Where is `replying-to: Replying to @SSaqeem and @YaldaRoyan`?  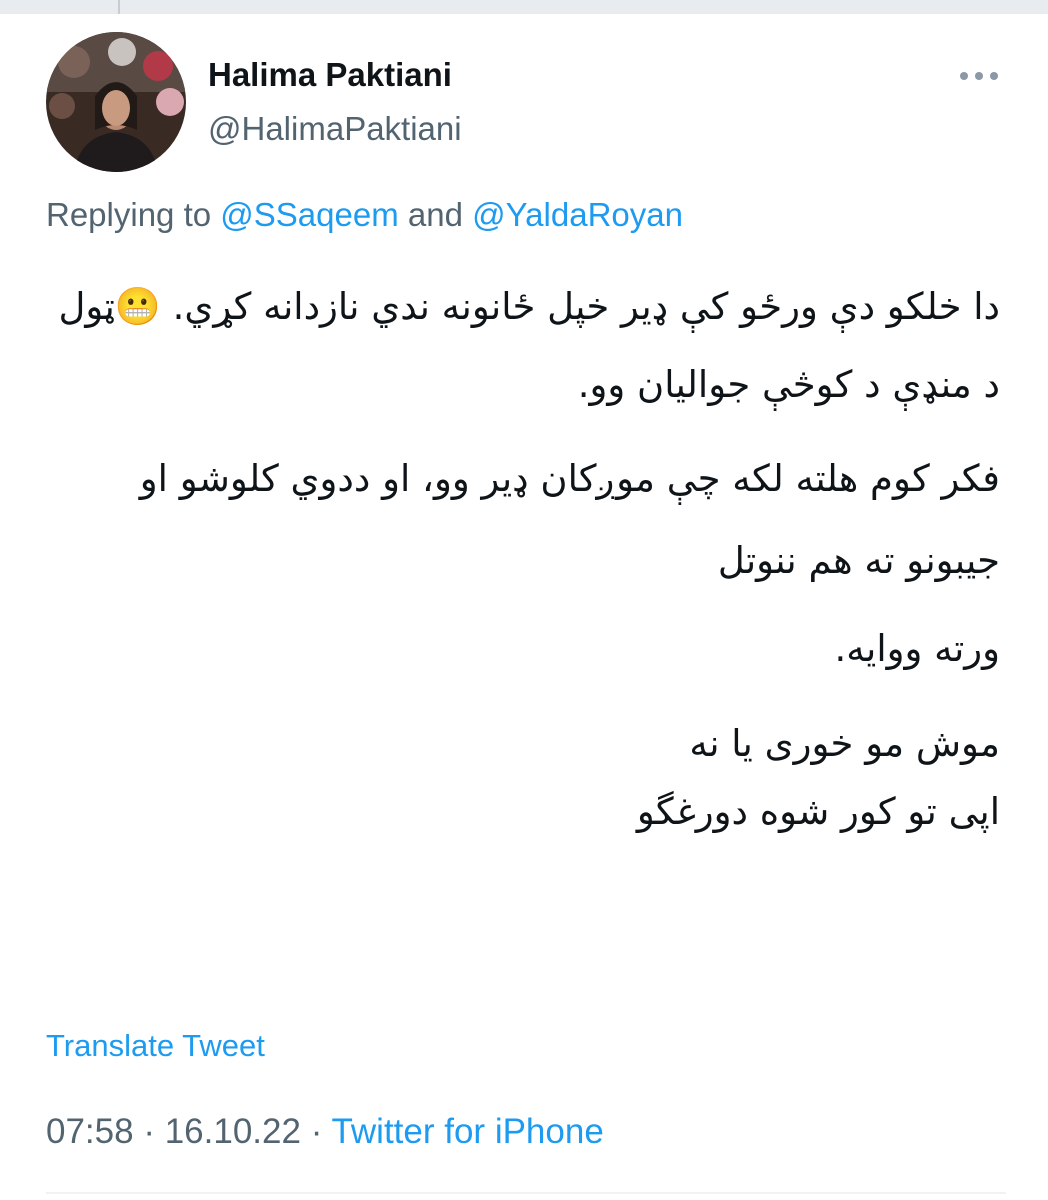
replying-to: Replying to @SSaqeem and @YaldaRoyan is located at coordinates (364, 215).